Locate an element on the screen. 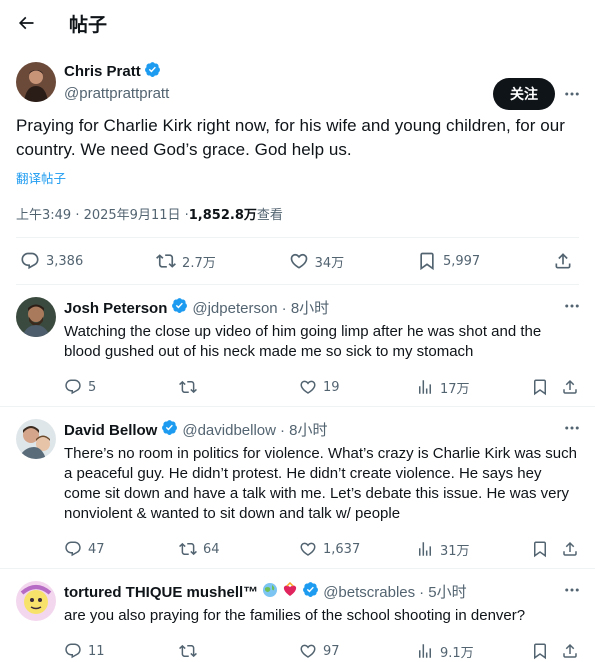  reply-author-handle: @jdpeterson is located at coordinates (234, 309).